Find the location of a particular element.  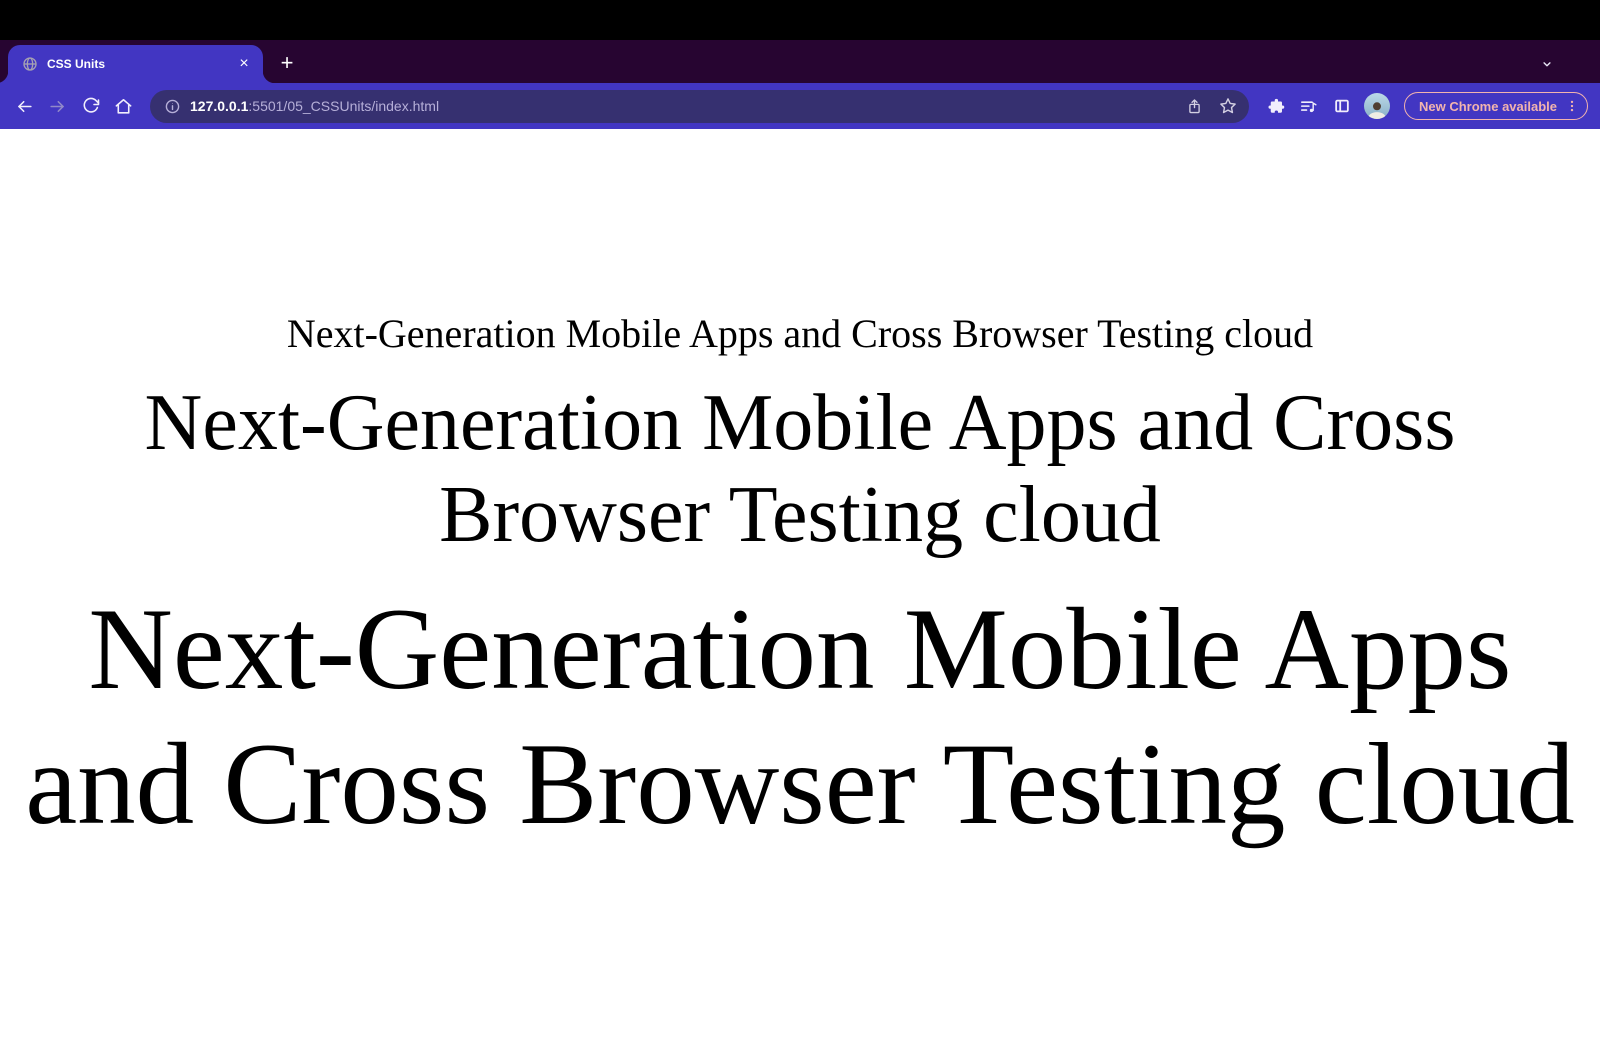

top-black-bar is located at coordinates (800, 20).